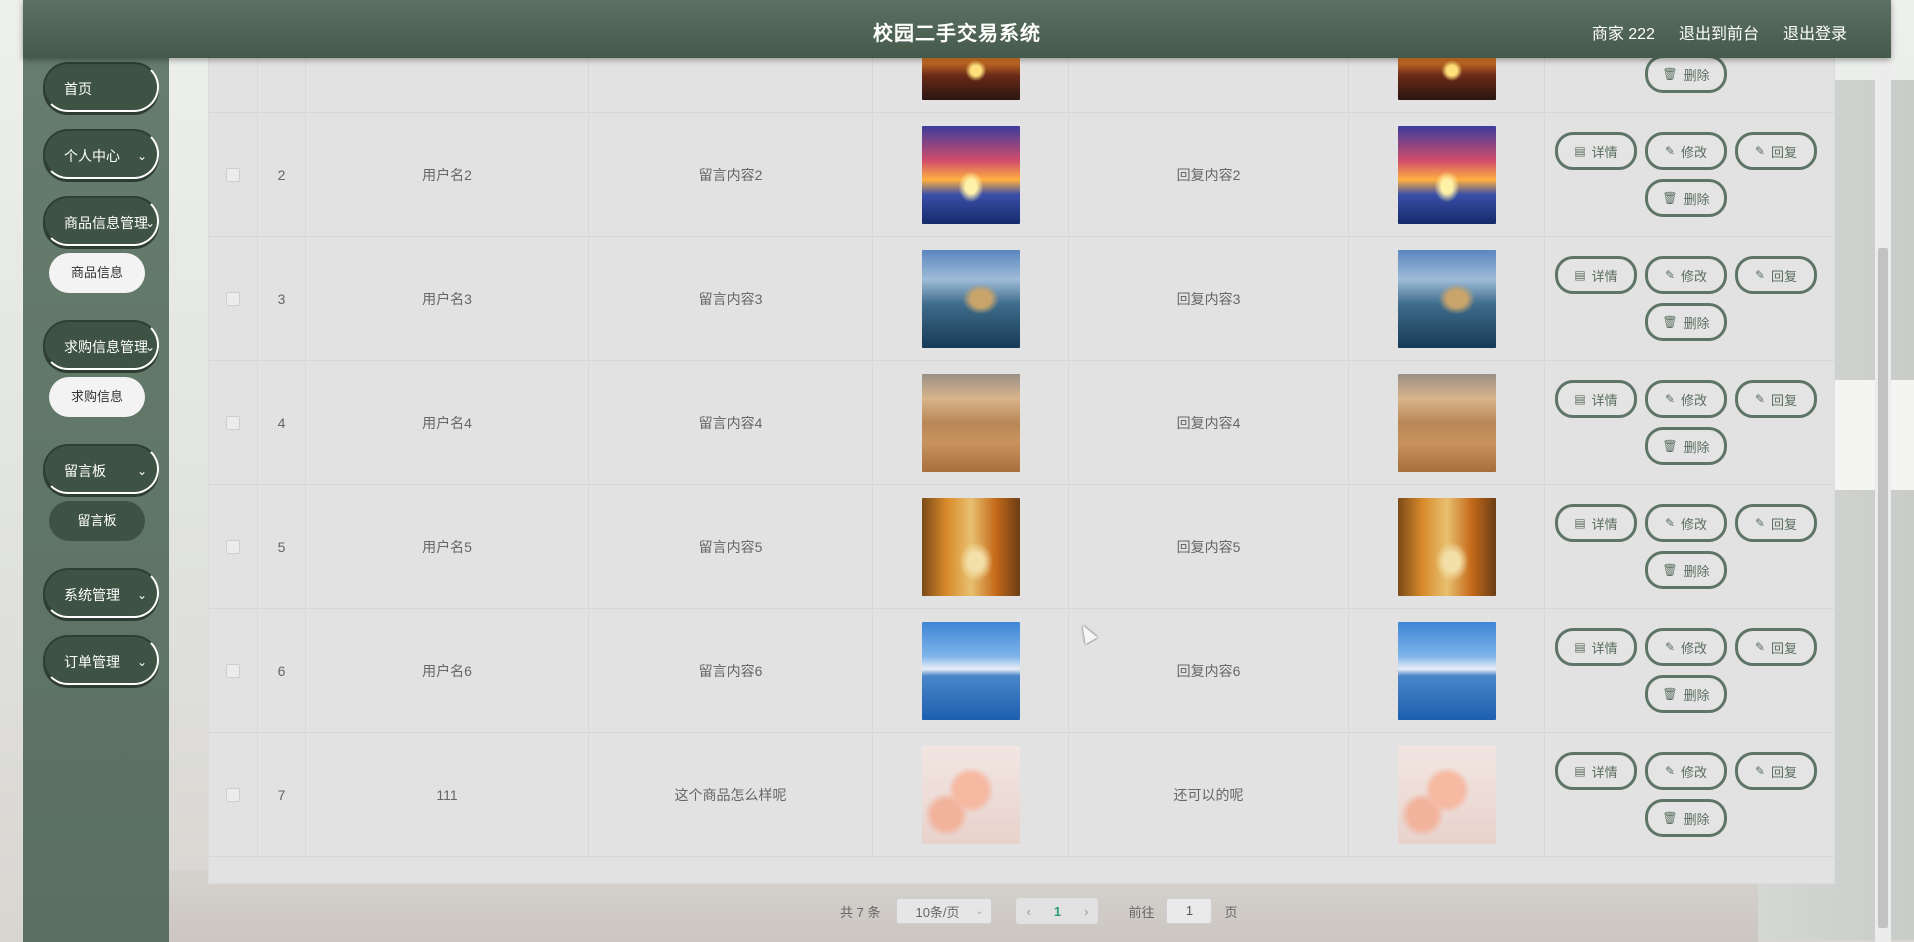 The height and width of the screenshot is (942, 1914). Describe the element at coordinates (1719, 32) in the screenshot. I see `back-to-front-link: 退出到前台` at that location.